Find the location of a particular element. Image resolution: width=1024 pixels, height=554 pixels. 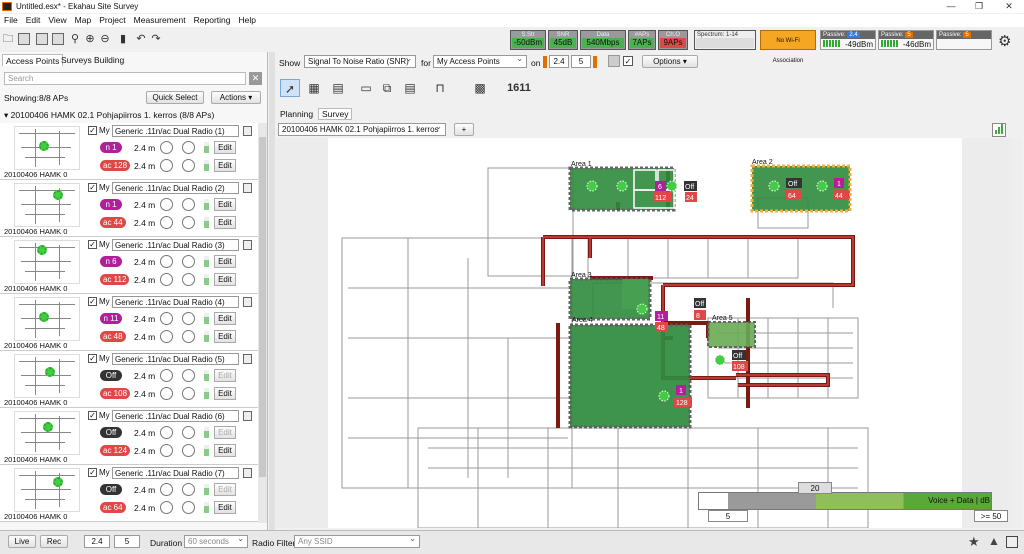

radio-1-channel-badge: n 6 is located at coordinates (111, 261).